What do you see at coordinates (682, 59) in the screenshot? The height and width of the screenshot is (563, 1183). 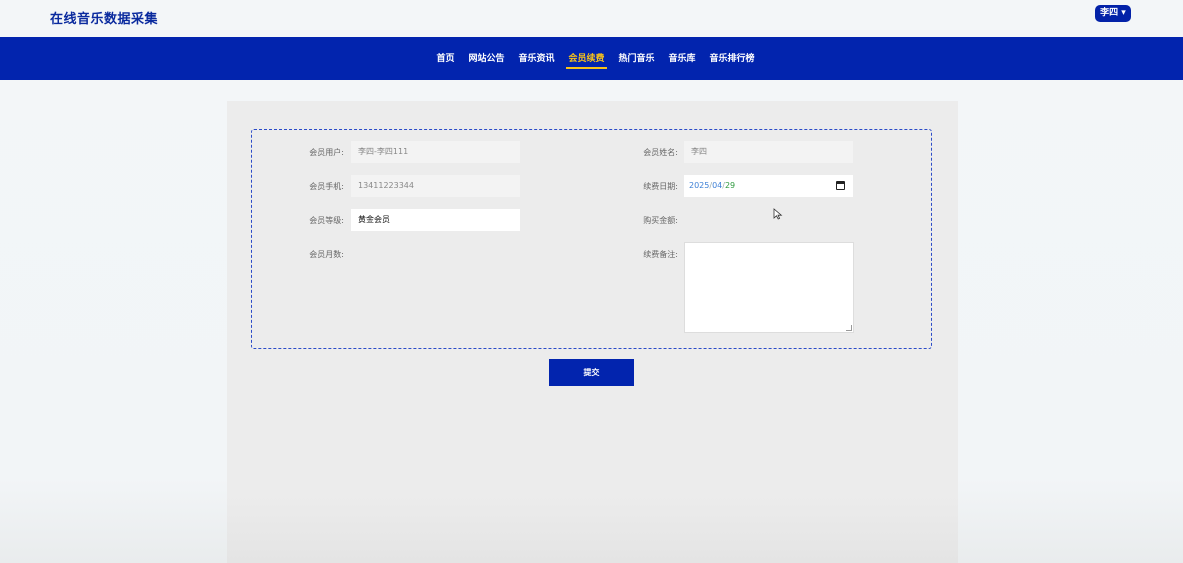 I see `nav-item-music-library: 音乐库` at bounding box center [682, 59].